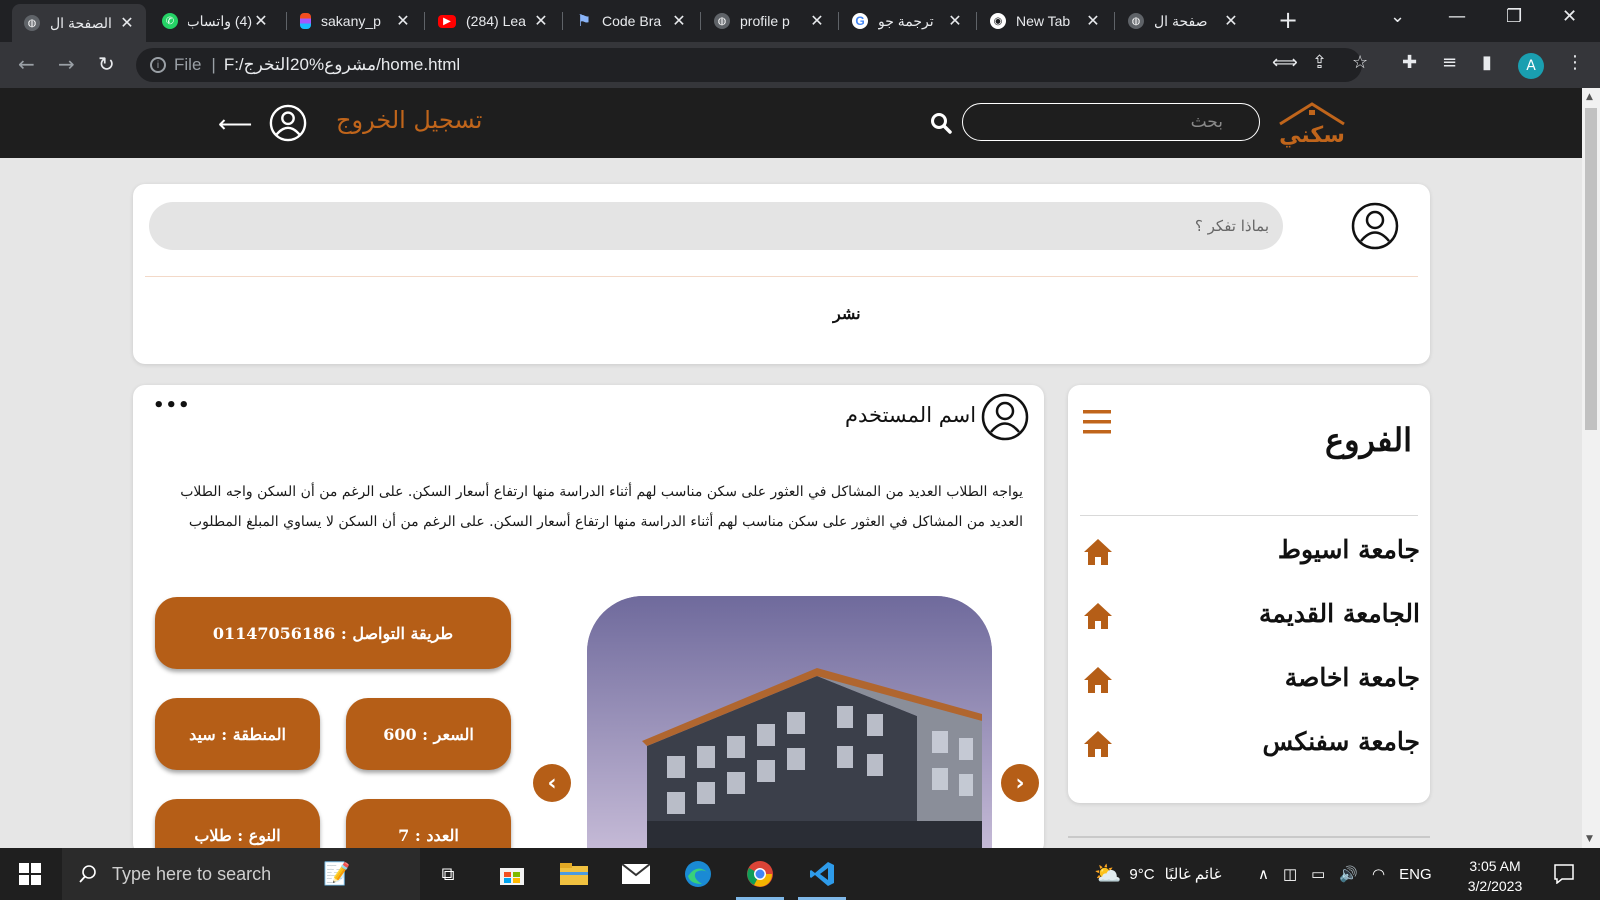 Image resolution: width=1600 pixels, height=900 pixels. Describe the element at coordinates (698, 874) in the screenshot. I see `edge-icon` at that location.